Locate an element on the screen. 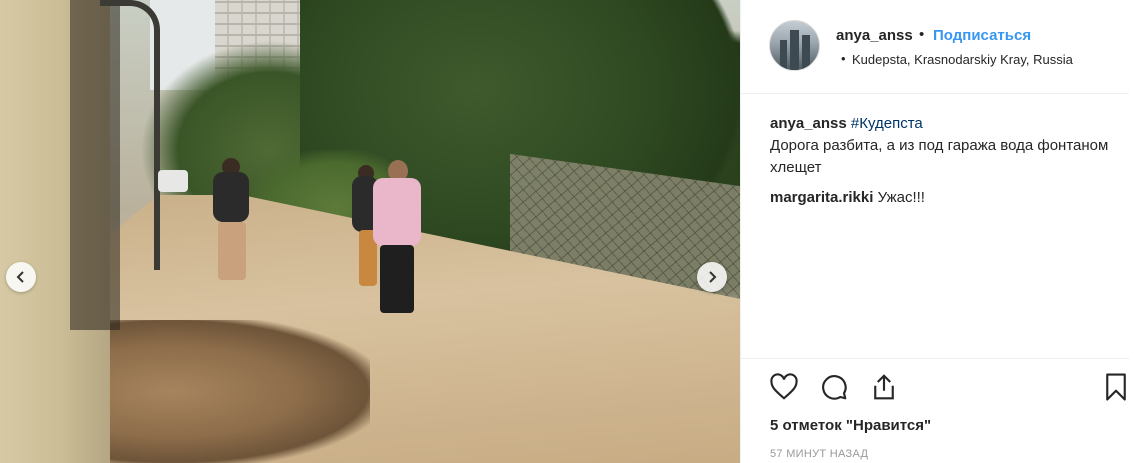 This screenshot has width=1137, height=463. heart-icon is located at coordinates (784, 386).